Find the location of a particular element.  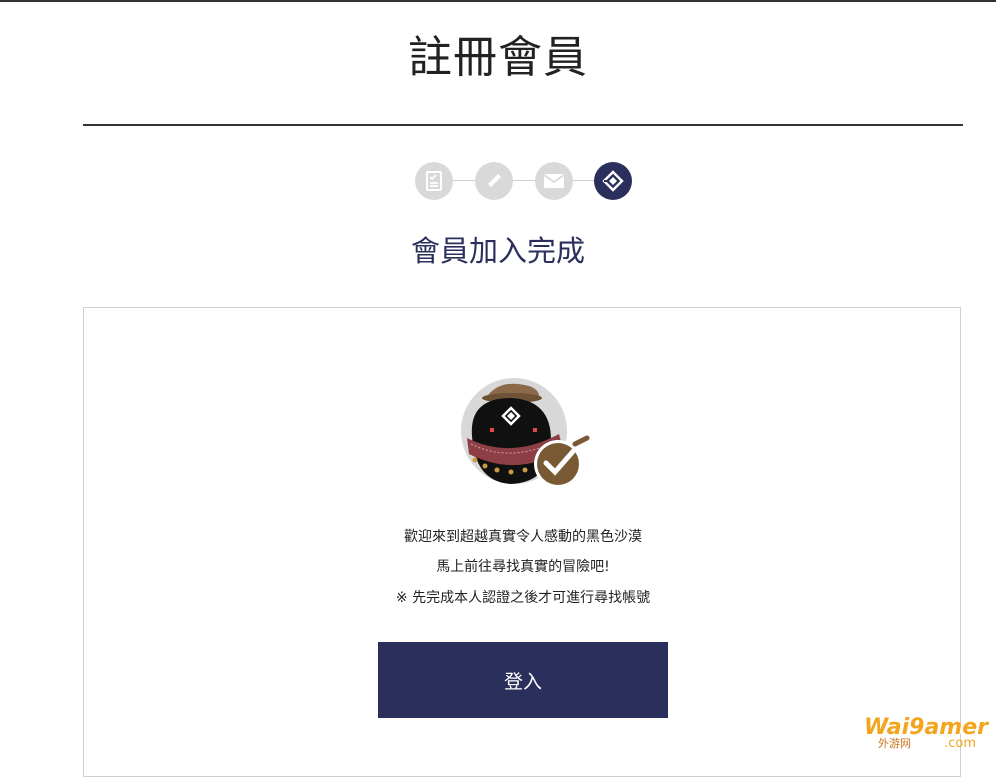

mascot-avatar is located at coordinates (526, 435).